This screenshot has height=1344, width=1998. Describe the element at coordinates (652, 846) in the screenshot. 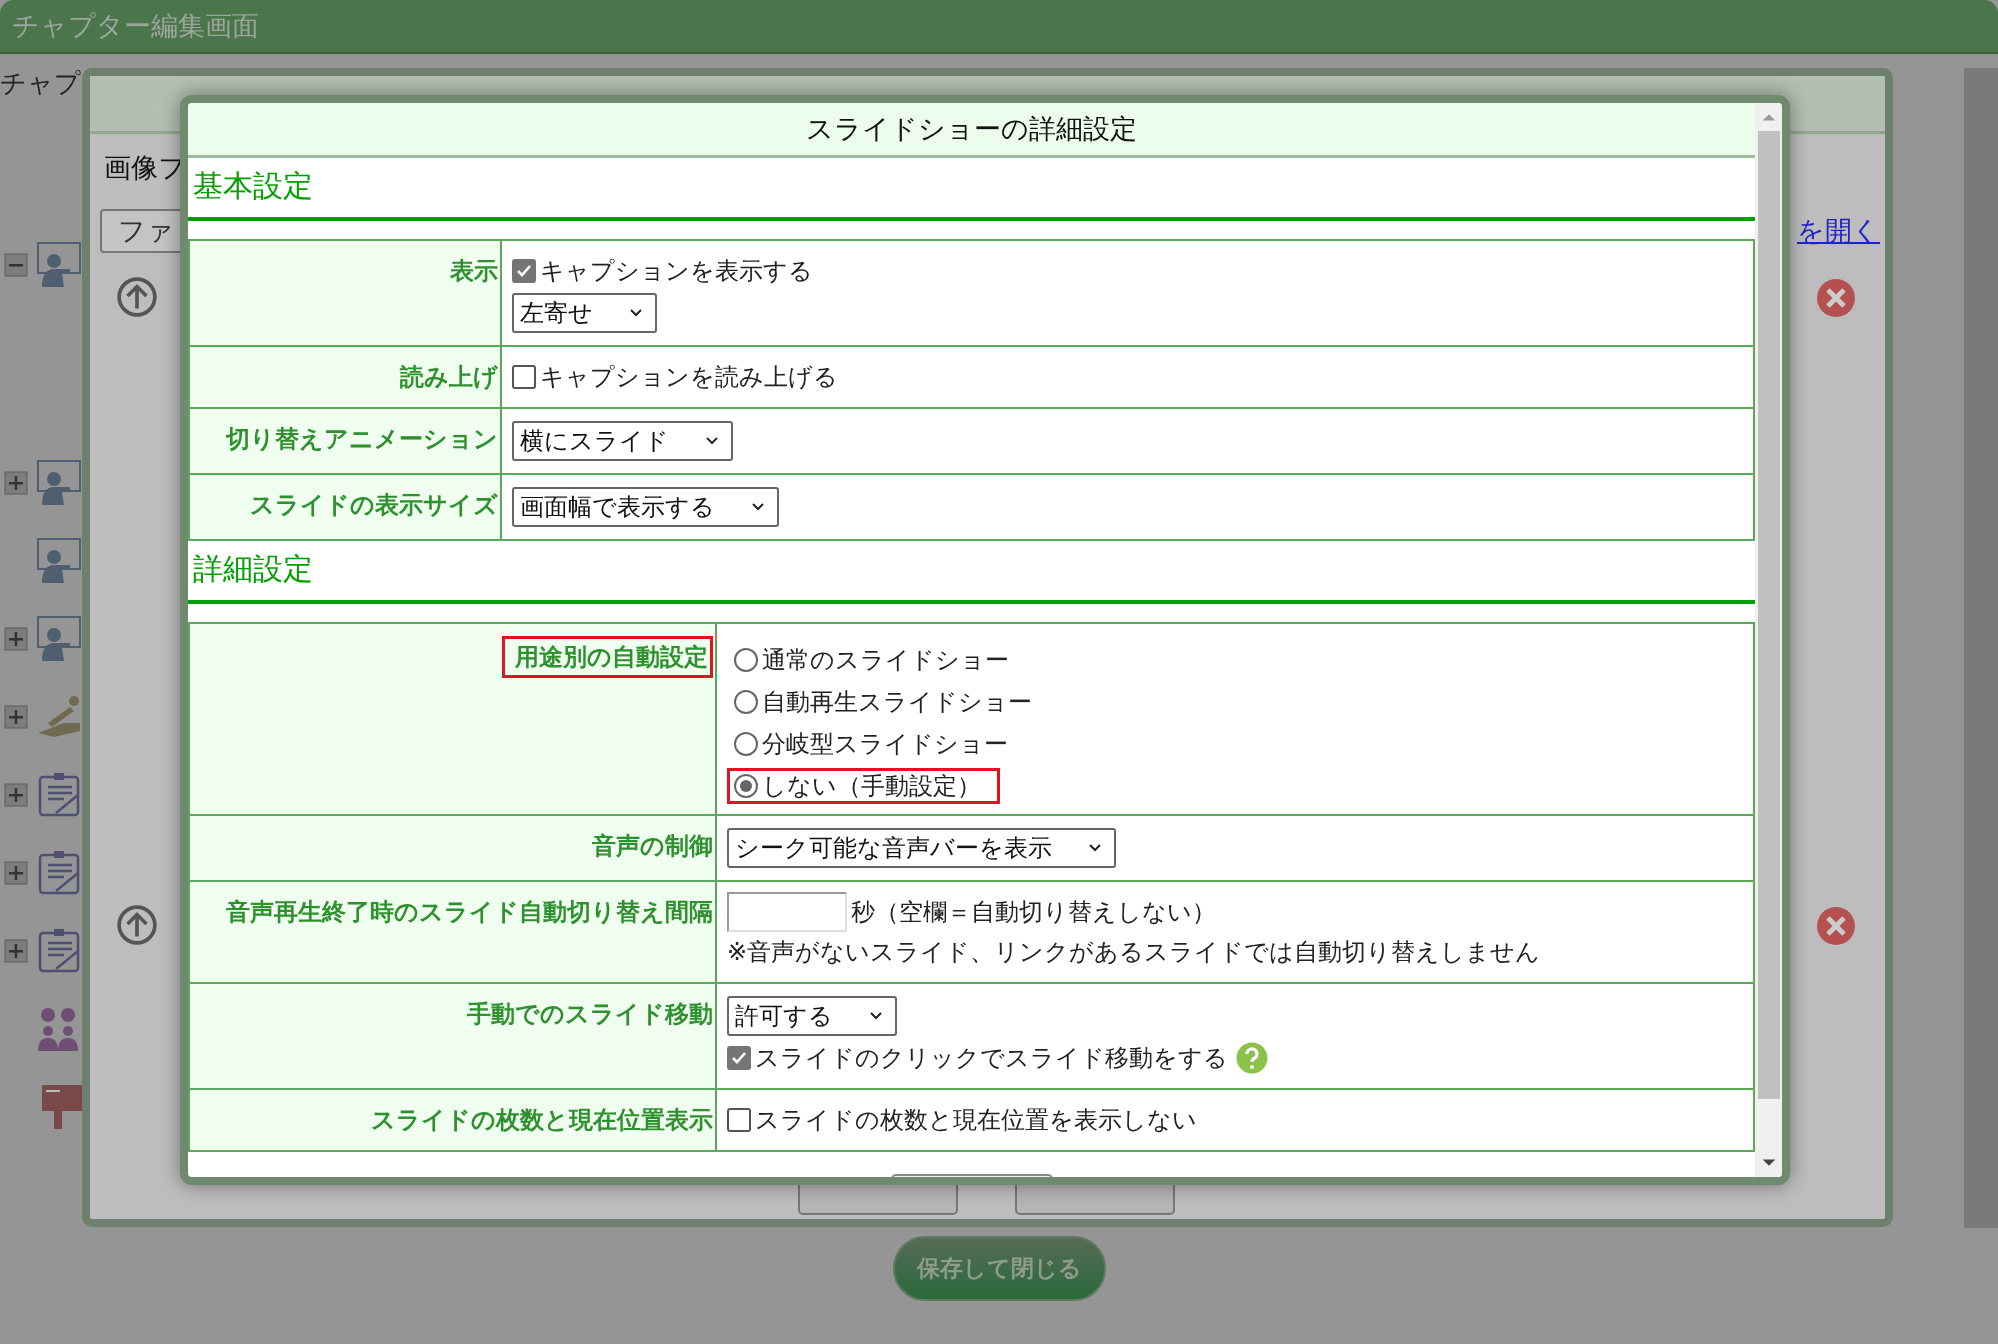

I see `setting-label: 音声の制御` at that location.